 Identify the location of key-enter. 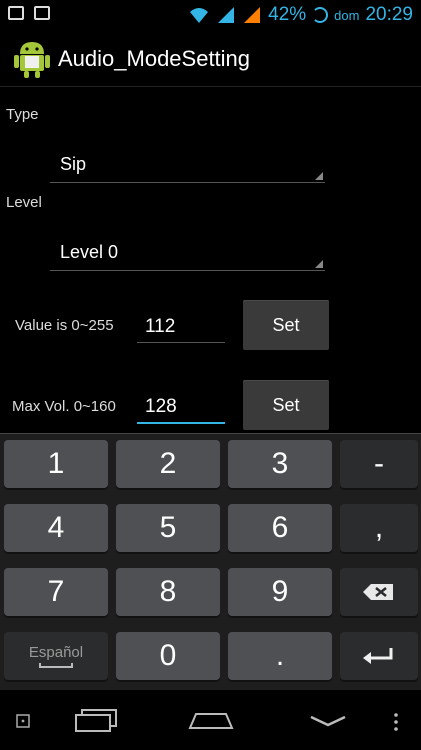
(379, 656).